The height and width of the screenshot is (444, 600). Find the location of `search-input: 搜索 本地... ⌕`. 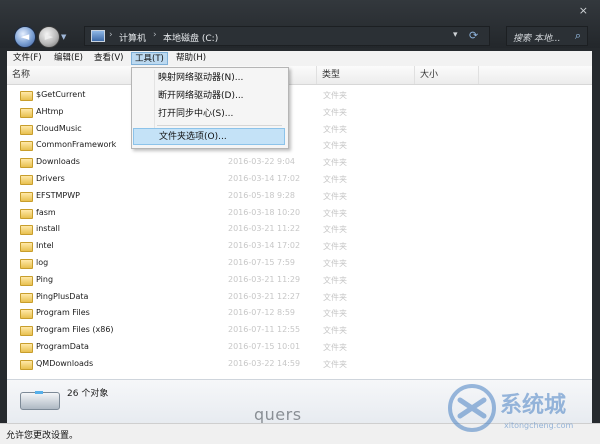

search-input: 搜索 本地... ⌕ is located at coordinates (547, 36).